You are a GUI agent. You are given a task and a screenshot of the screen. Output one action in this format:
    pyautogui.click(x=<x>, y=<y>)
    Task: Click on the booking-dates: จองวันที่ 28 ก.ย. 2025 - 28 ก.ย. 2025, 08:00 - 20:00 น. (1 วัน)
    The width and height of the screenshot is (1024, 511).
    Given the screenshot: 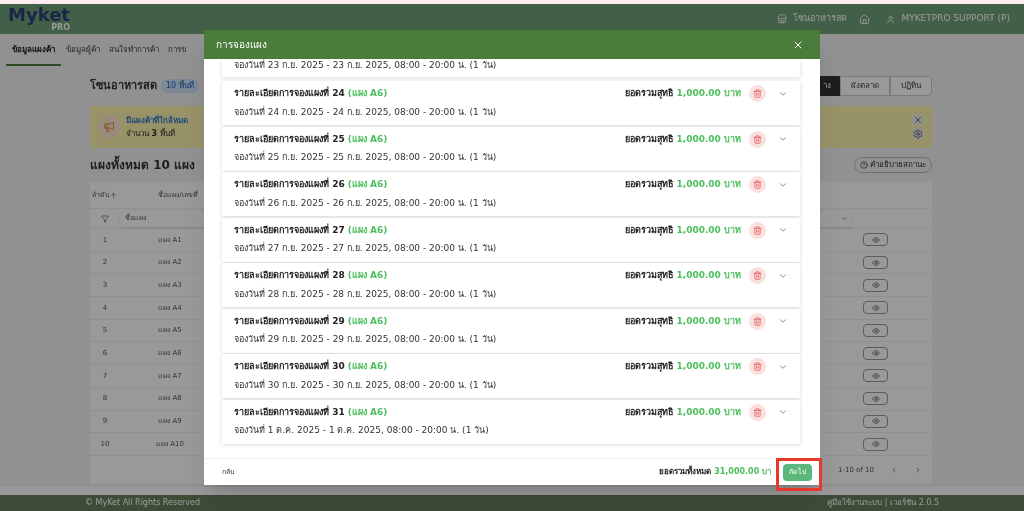 What is the action you would take?
    pyautogui.click(x=366, y=294)
    